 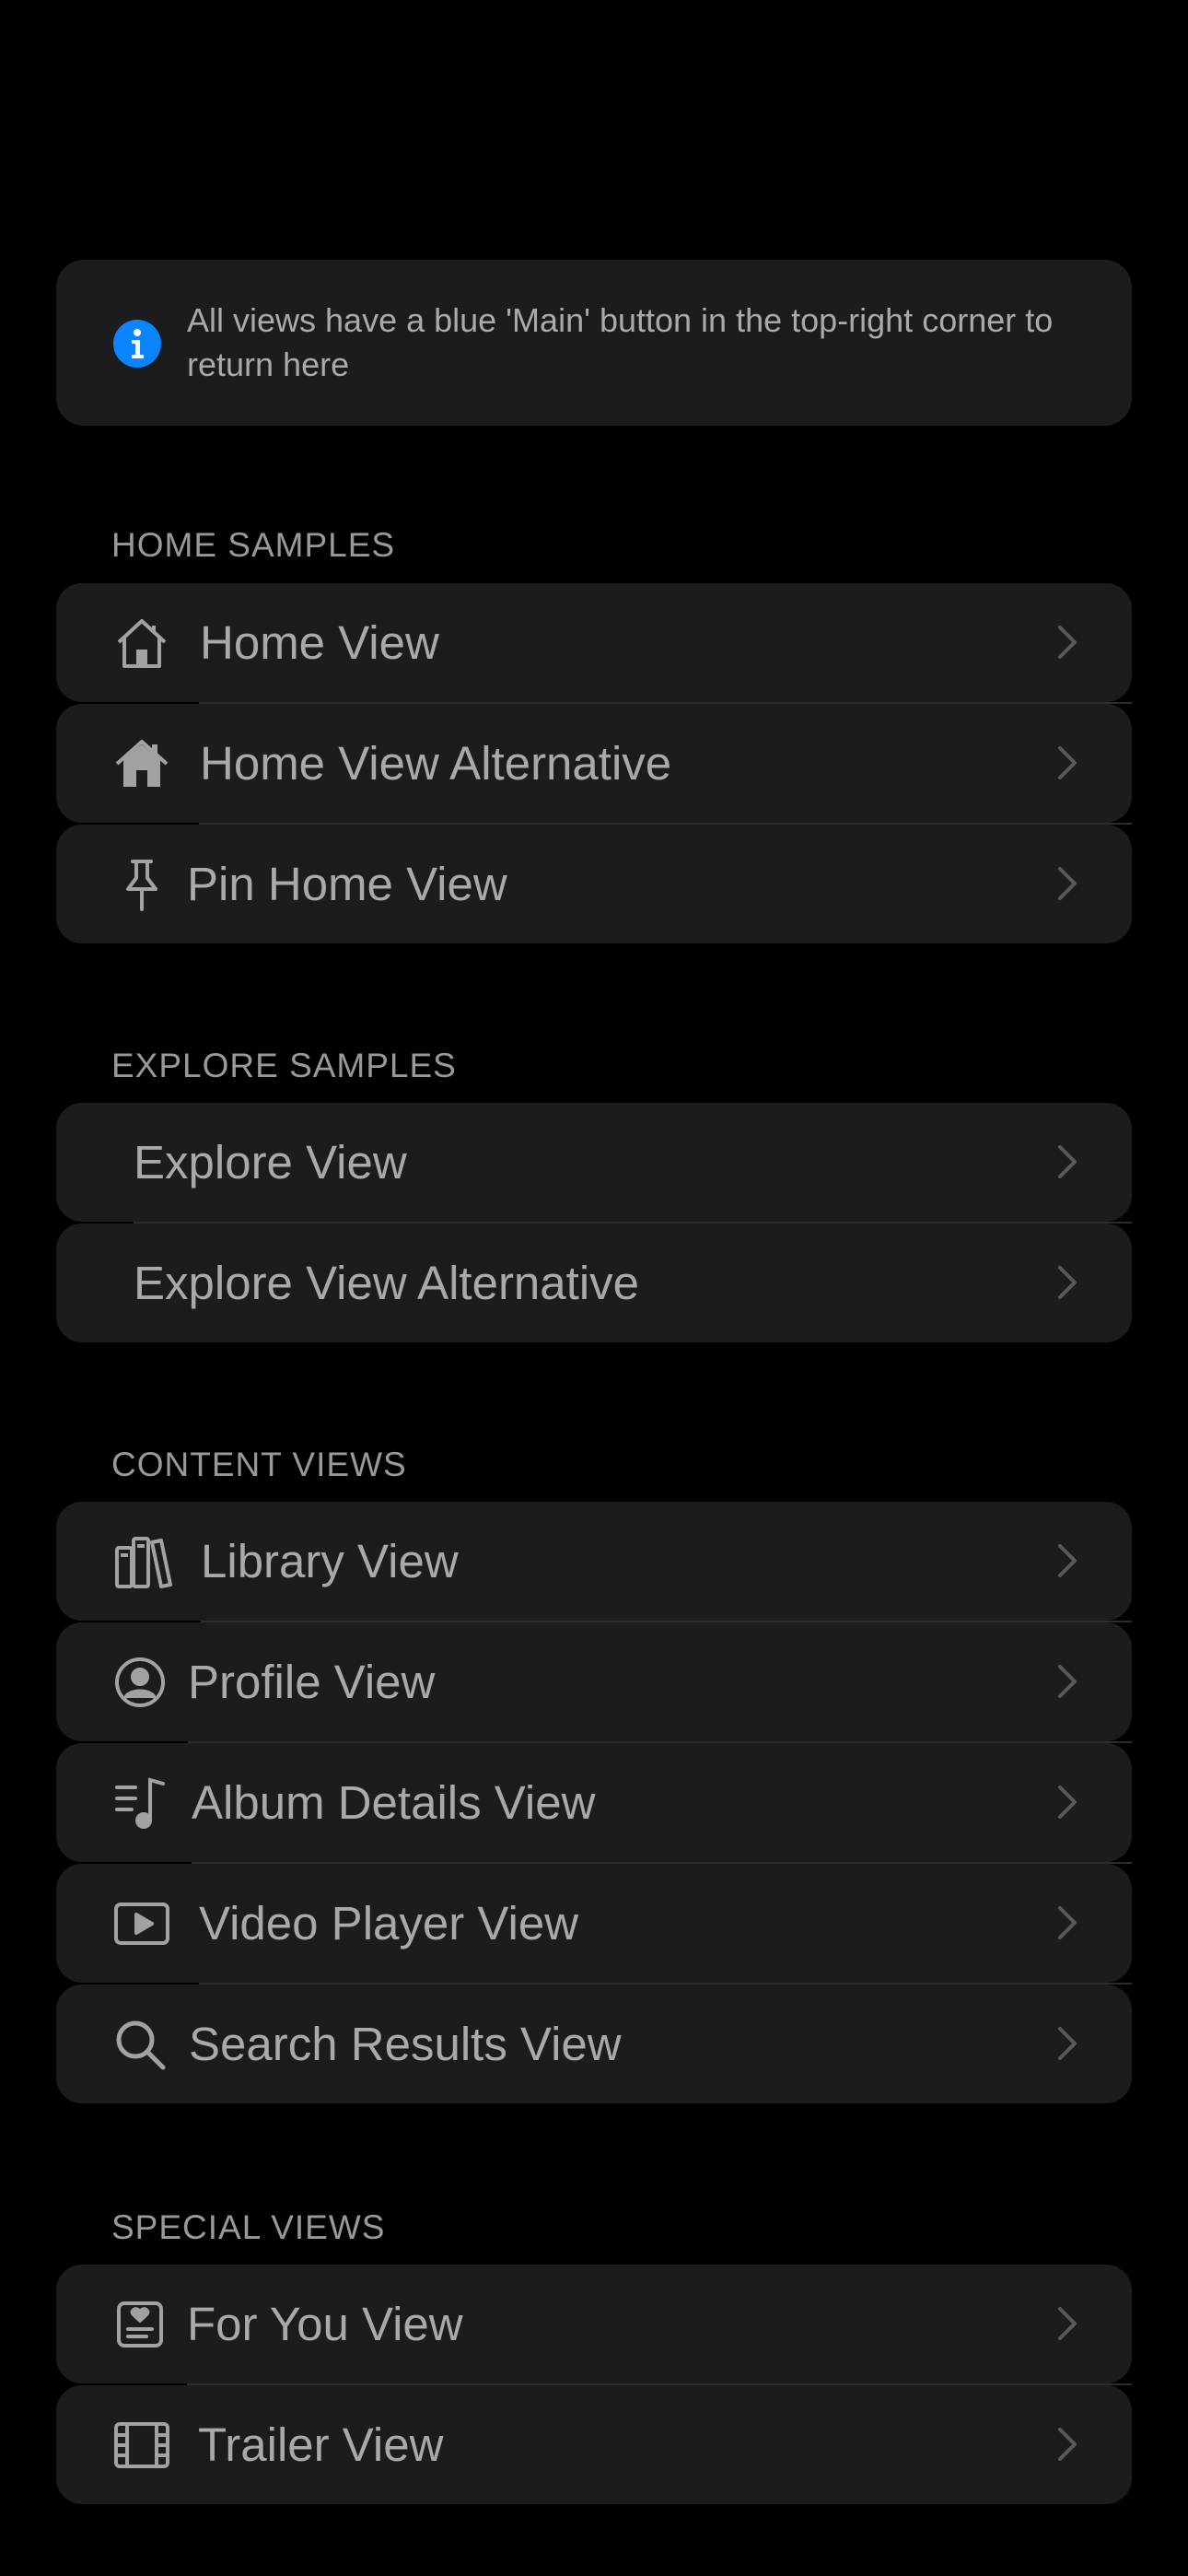 What do you see at coordinates (389, 1923) in the screenshot?
I see `row-label: Video Player View` at bounding box center [389, 1923].